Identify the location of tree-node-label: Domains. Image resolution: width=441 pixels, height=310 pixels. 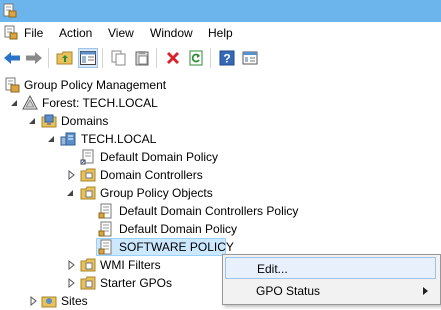
(85, 121).